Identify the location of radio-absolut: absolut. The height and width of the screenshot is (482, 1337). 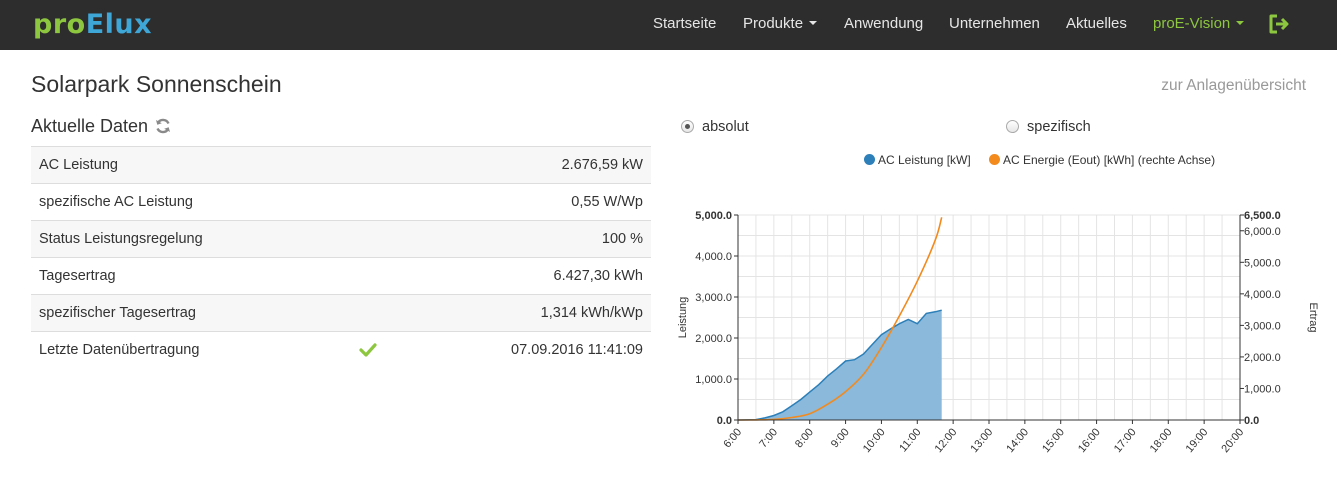
(715, 127).